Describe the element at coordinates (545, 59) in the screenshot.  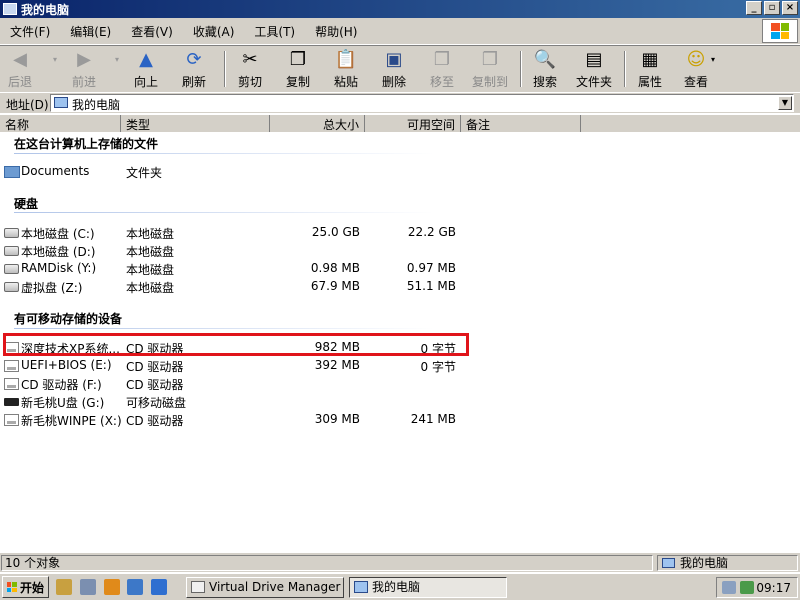
I see `search-icon: 🔍` at that location.